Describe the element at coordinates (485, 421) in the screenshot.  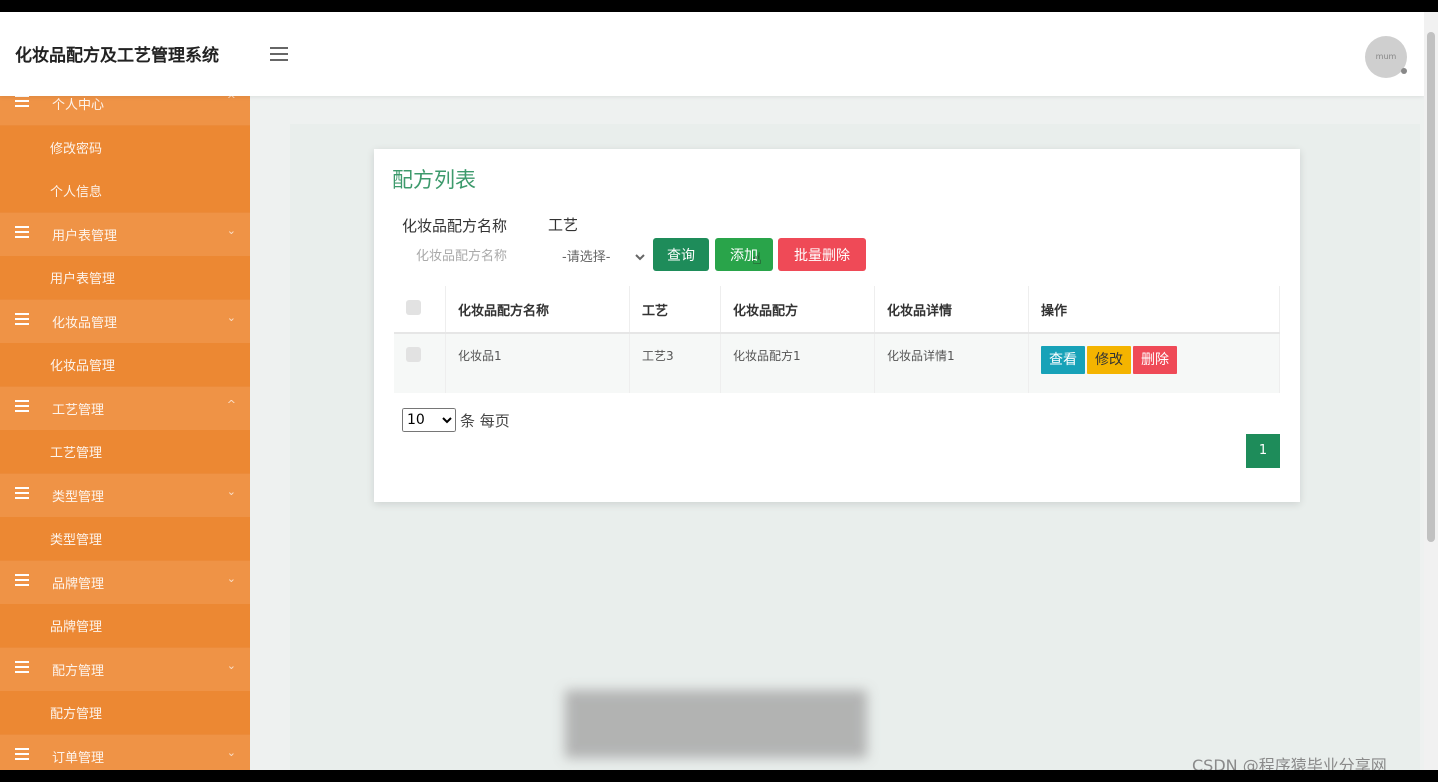
I see `per-page-label: 条 每页` at that location.